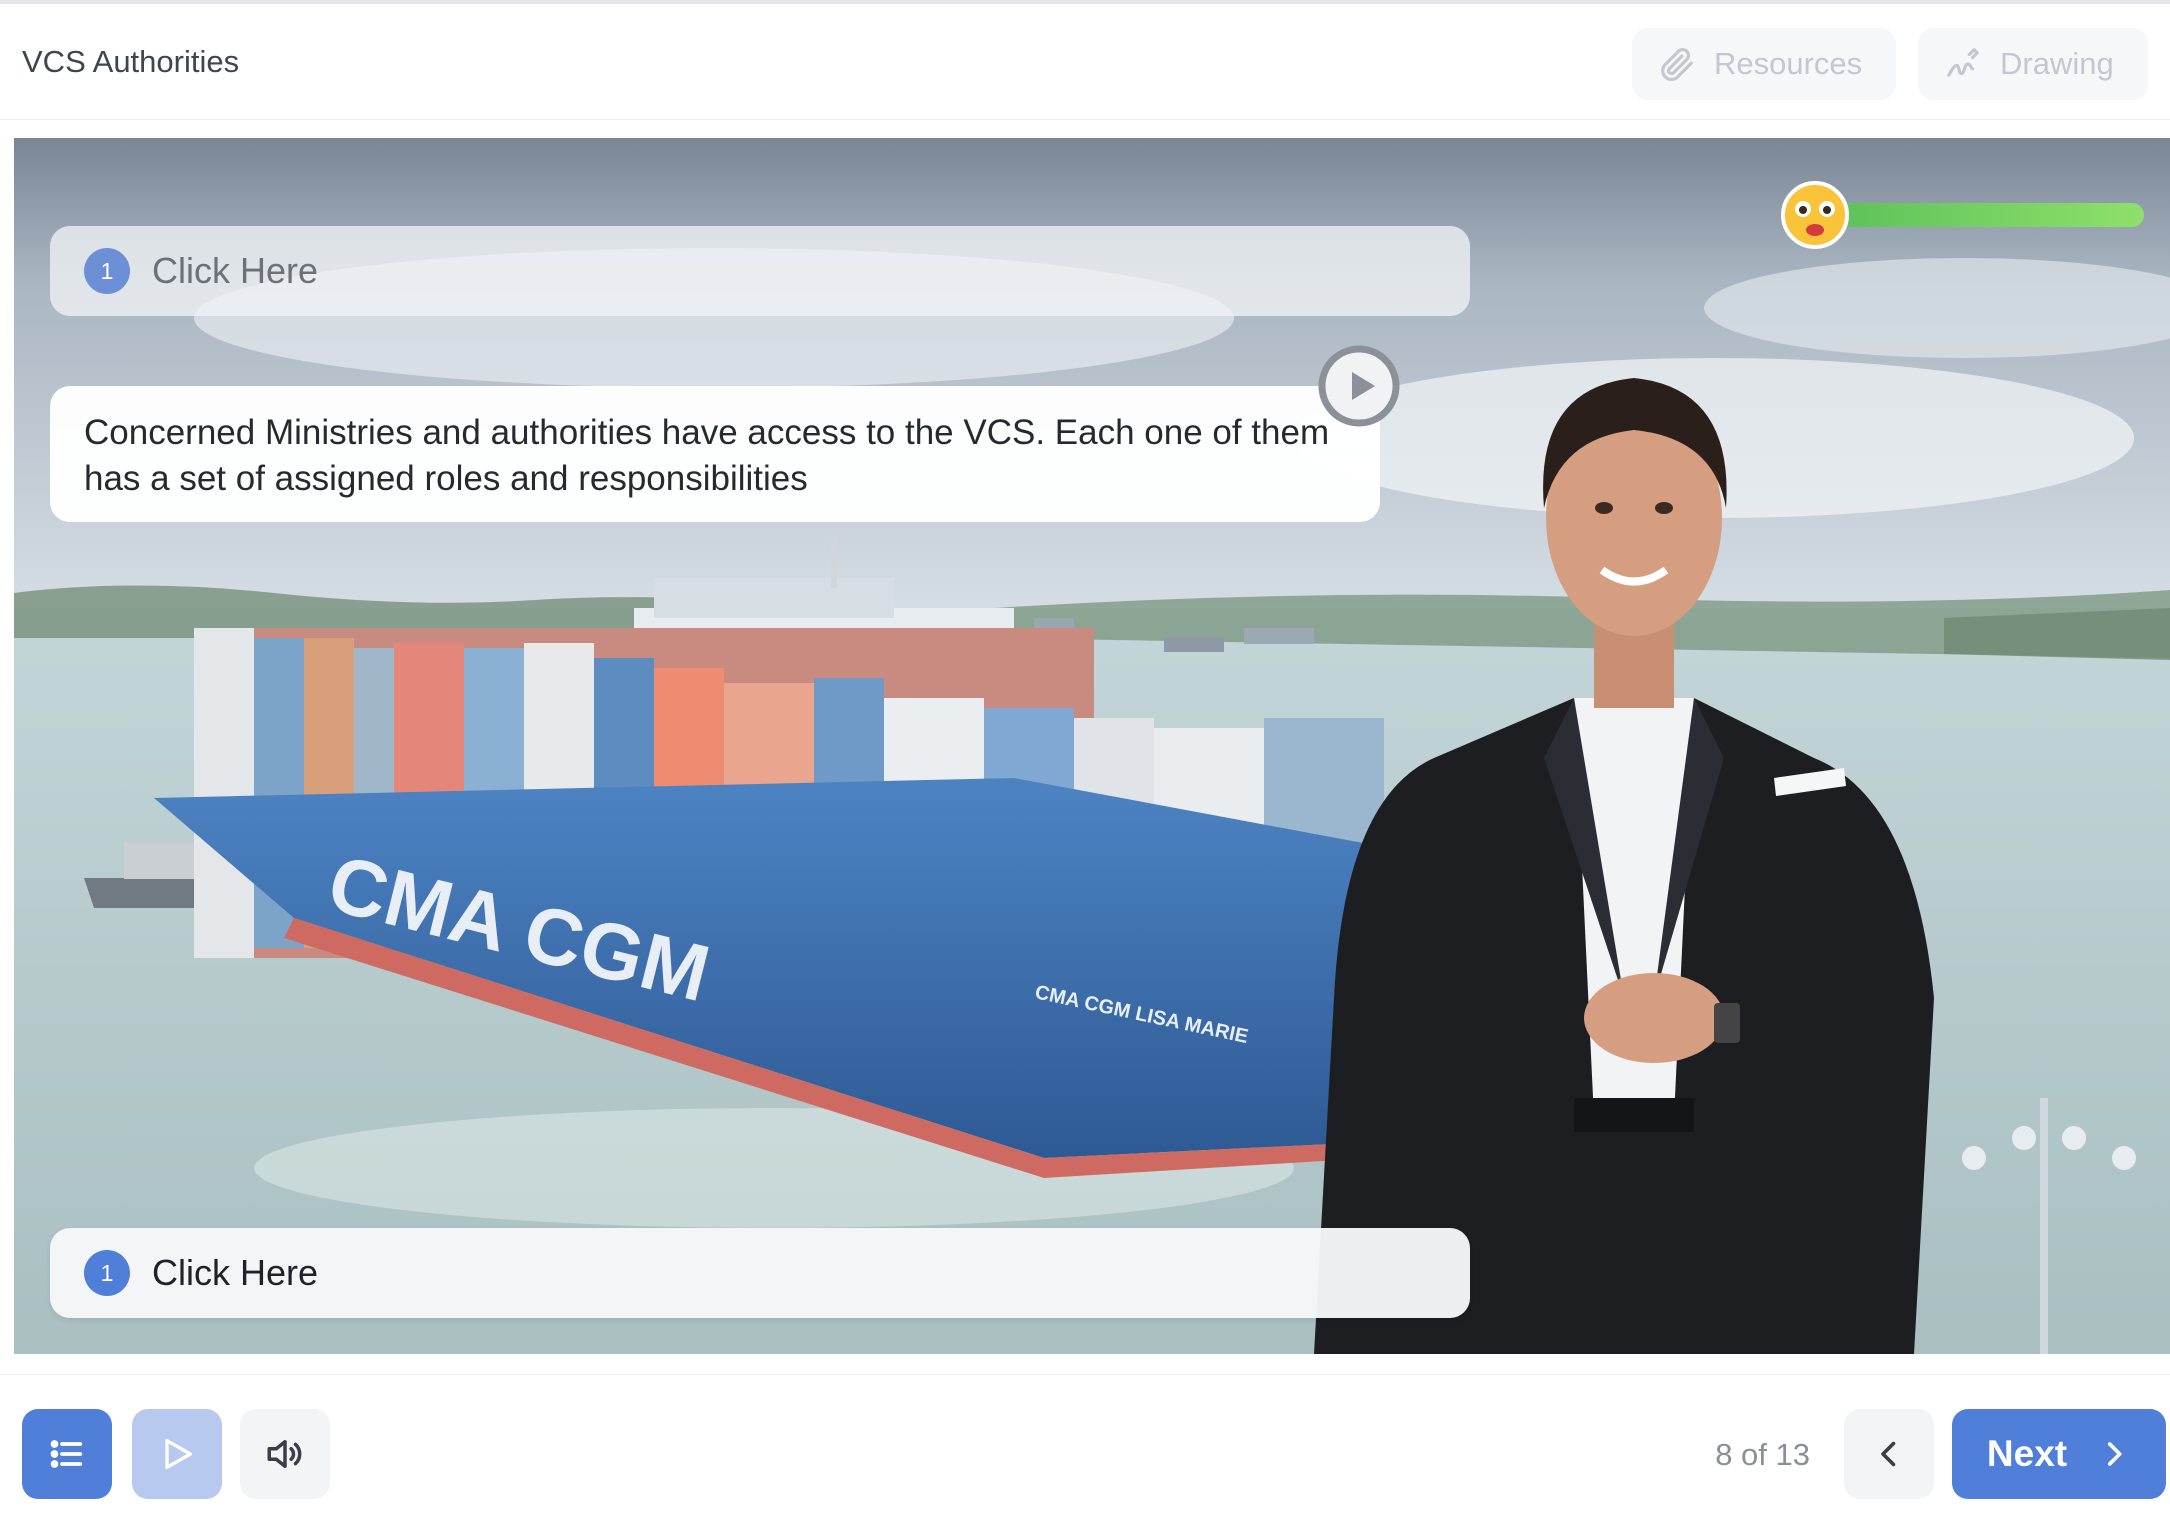 The height and width of the screenshot is (1525, 2170). I want to click on player-controls: 8 of 13 Next, so click(1085, 1449).